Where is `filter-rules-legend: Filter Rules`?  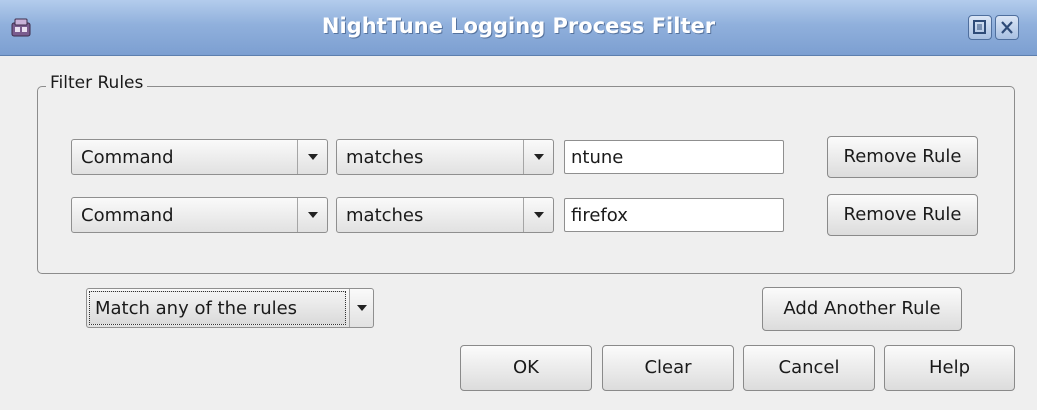
filter-rules-legend: Filter Rules is located at coordinates (97, 83).